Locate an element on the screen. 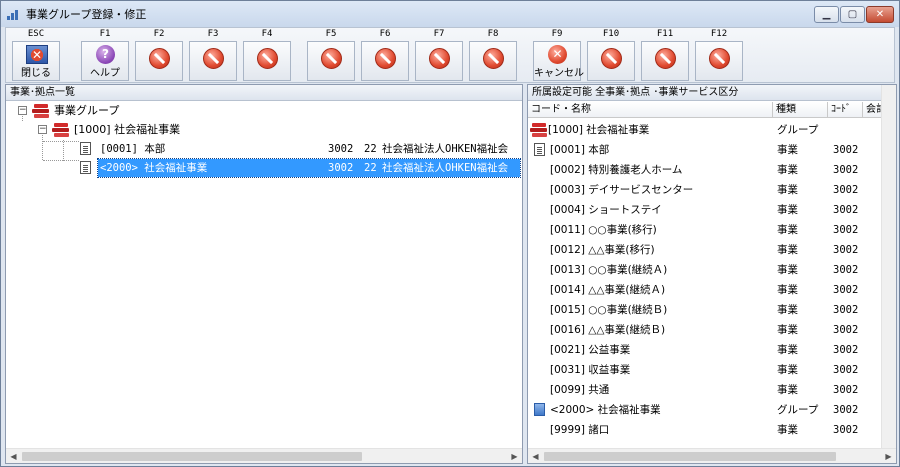  right-horizontal-scrollbar: ◀ ▶ is located at coordinates (712, 455).